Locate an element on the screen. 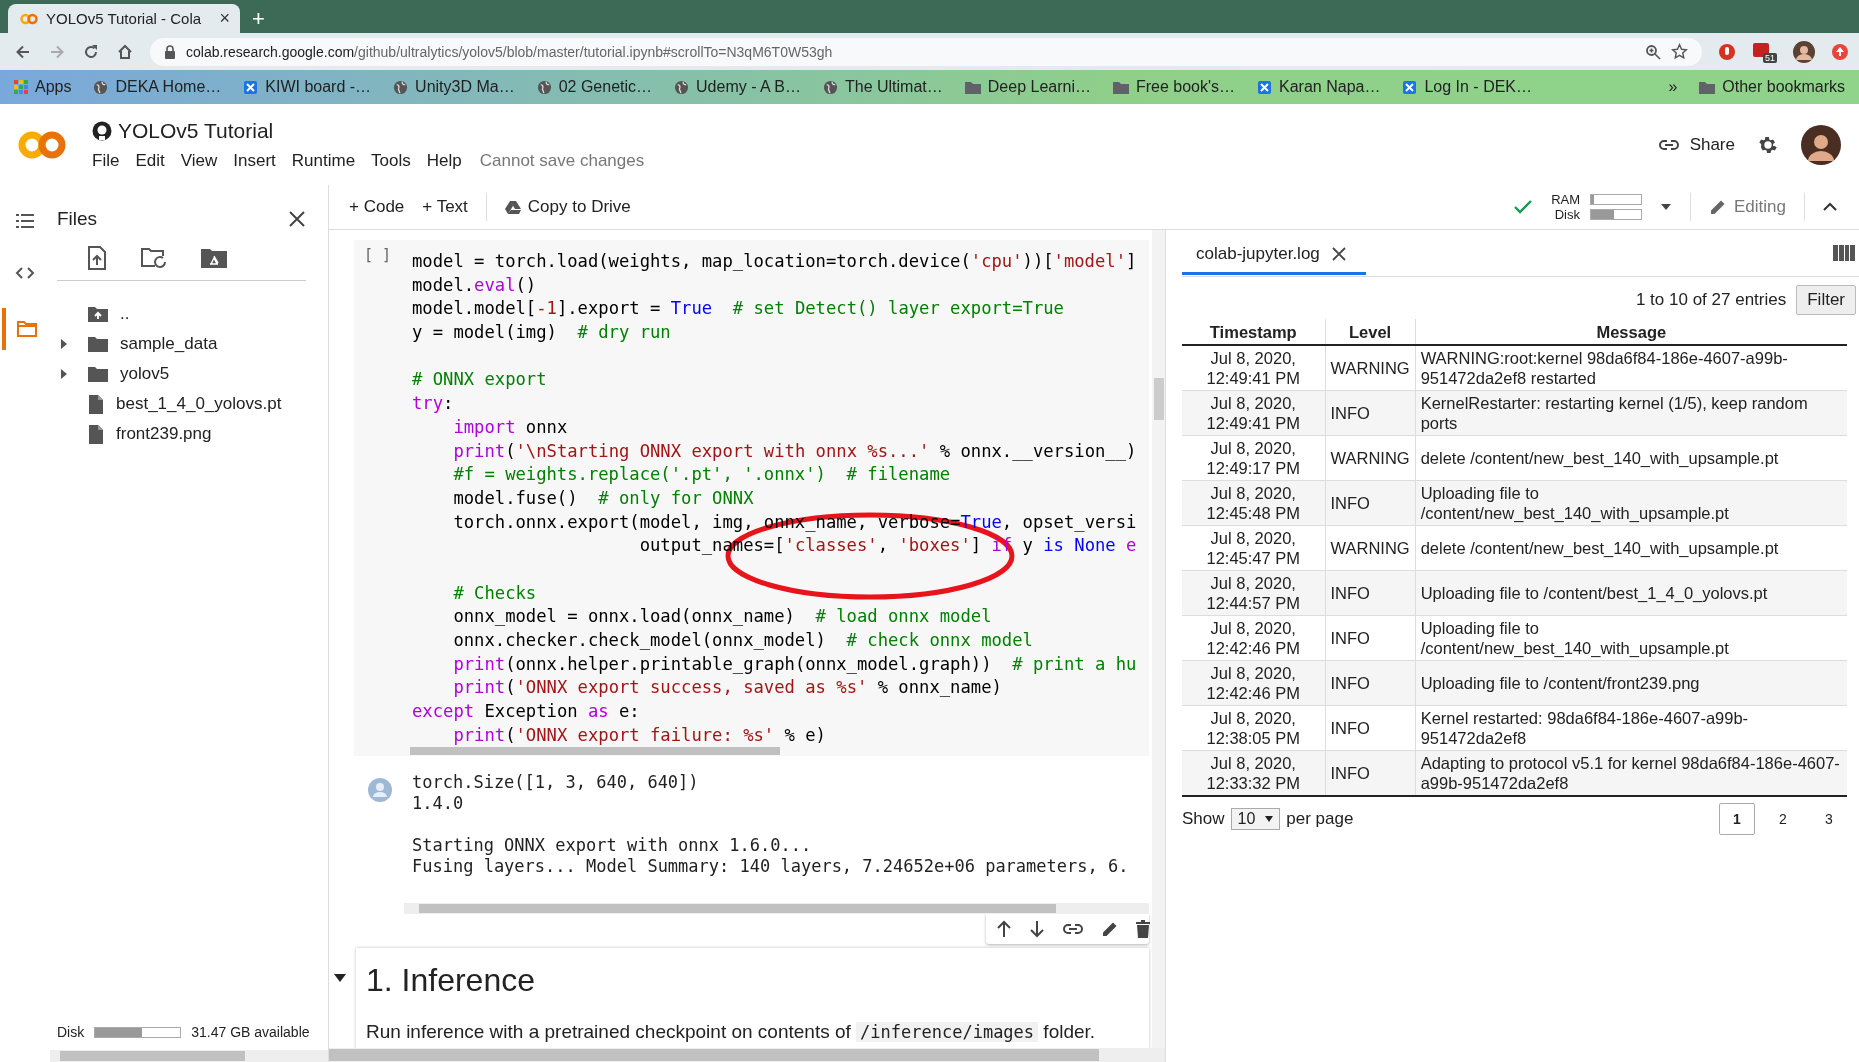  more-bookmarks-button: » is located at coordinates (1673, 87).